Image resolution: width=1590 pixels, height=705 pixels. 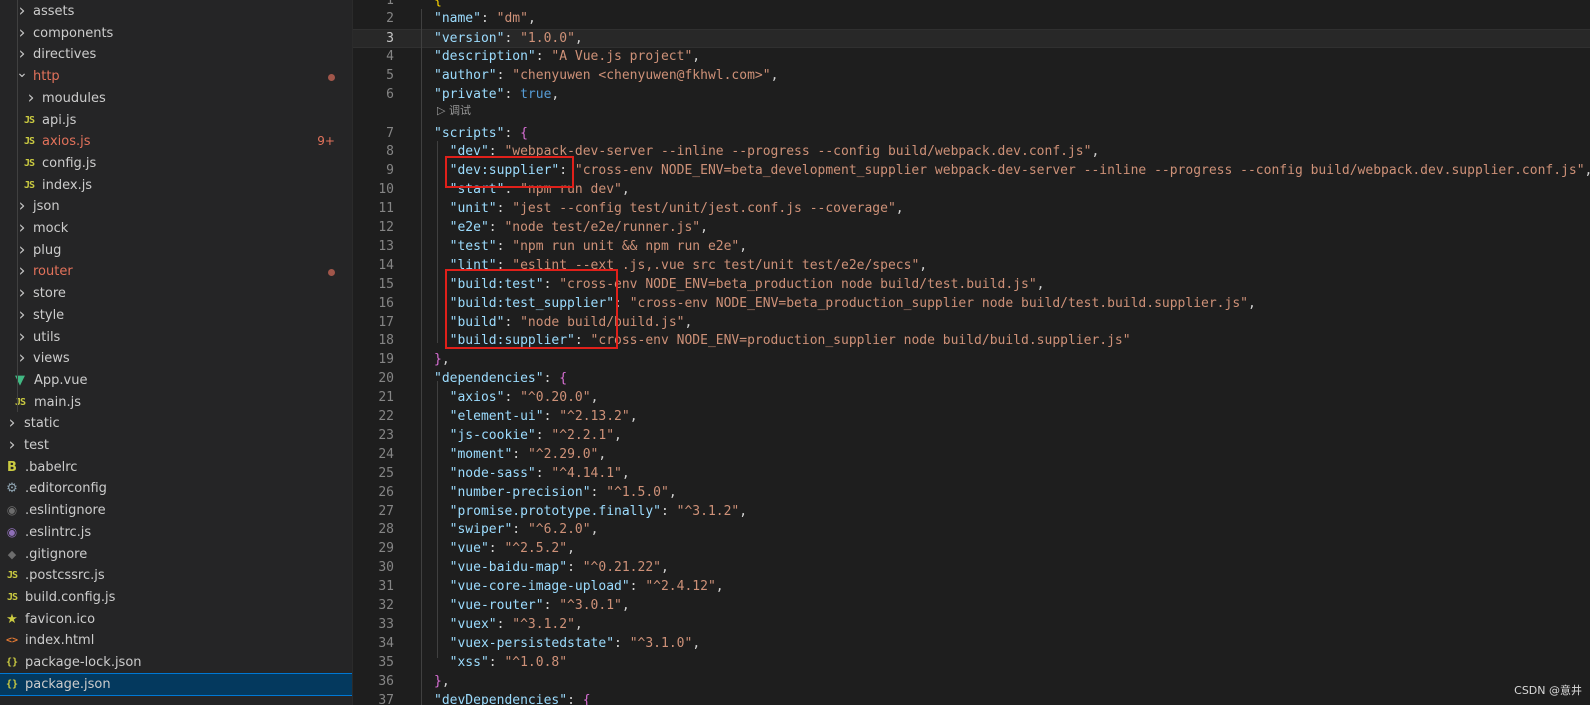 I want to click on line-number: 26, so click(x=386, y=492).